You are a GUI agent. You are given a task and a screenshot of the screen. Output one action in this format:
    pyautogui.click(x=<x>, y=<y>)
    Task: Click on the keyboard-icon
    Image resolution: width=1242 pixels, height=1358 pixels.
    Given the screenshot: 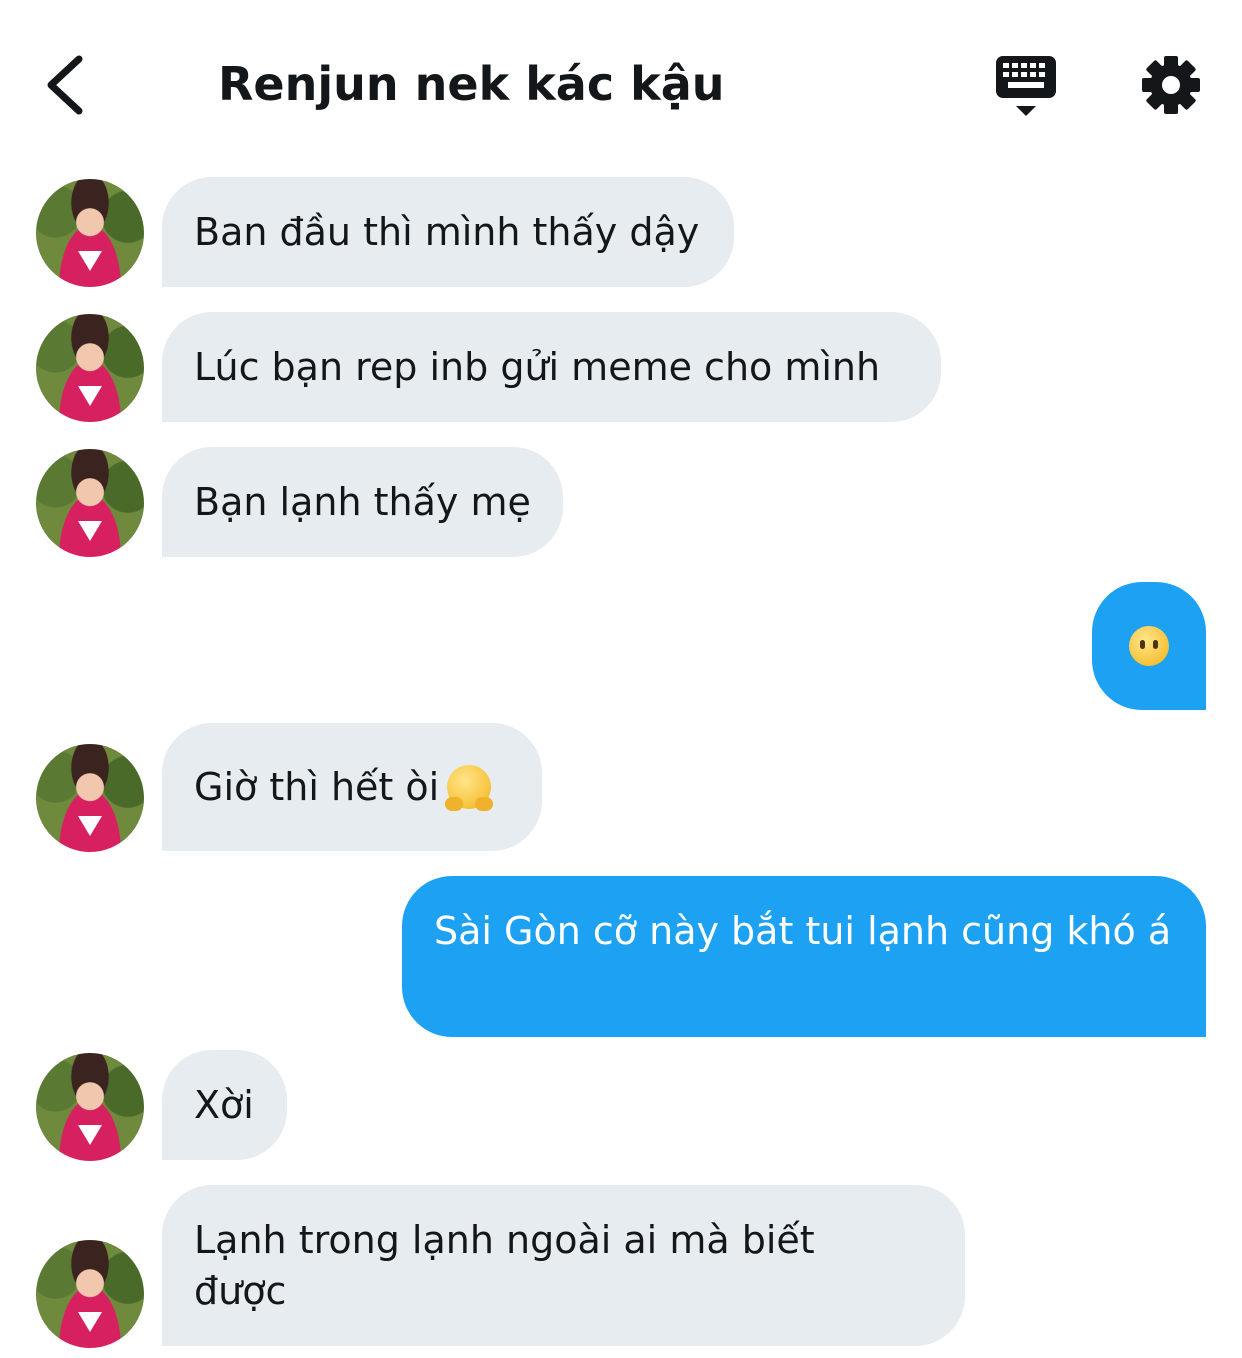 What is the action you would take?
    pyautogui.click(x=1026, y=86)
    